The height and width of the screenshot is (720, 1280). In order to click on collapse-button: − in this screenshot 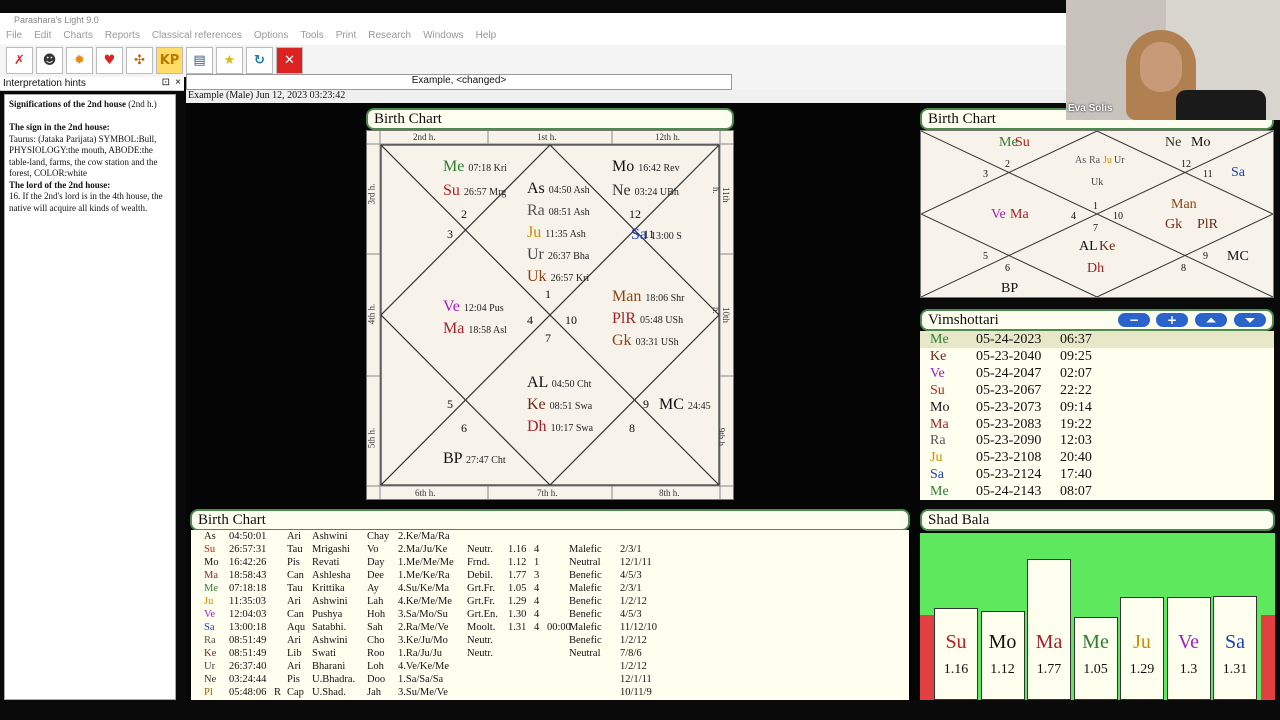, I will do `click(1134, 320)`.